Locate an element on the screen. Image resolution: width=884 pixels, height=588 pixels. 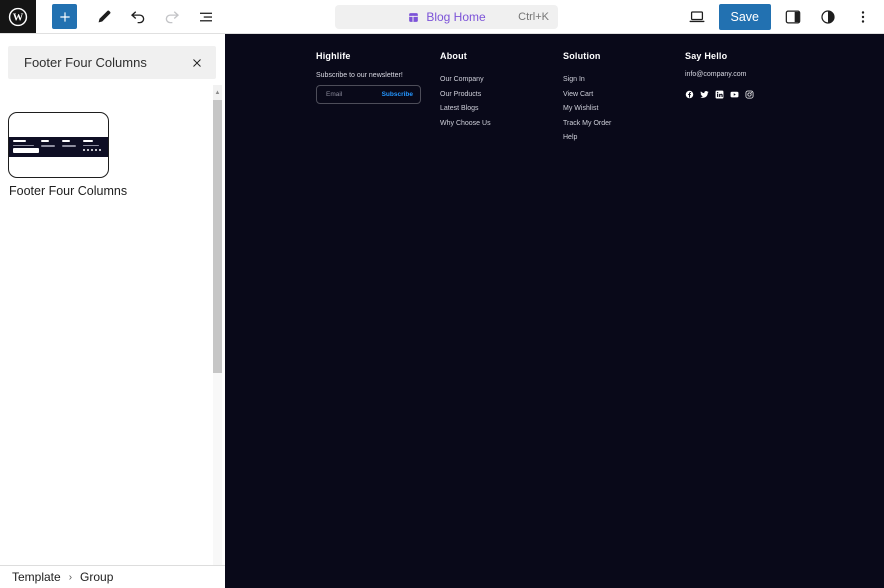
wordpress-icon: W is located at coordinates (18, 16).